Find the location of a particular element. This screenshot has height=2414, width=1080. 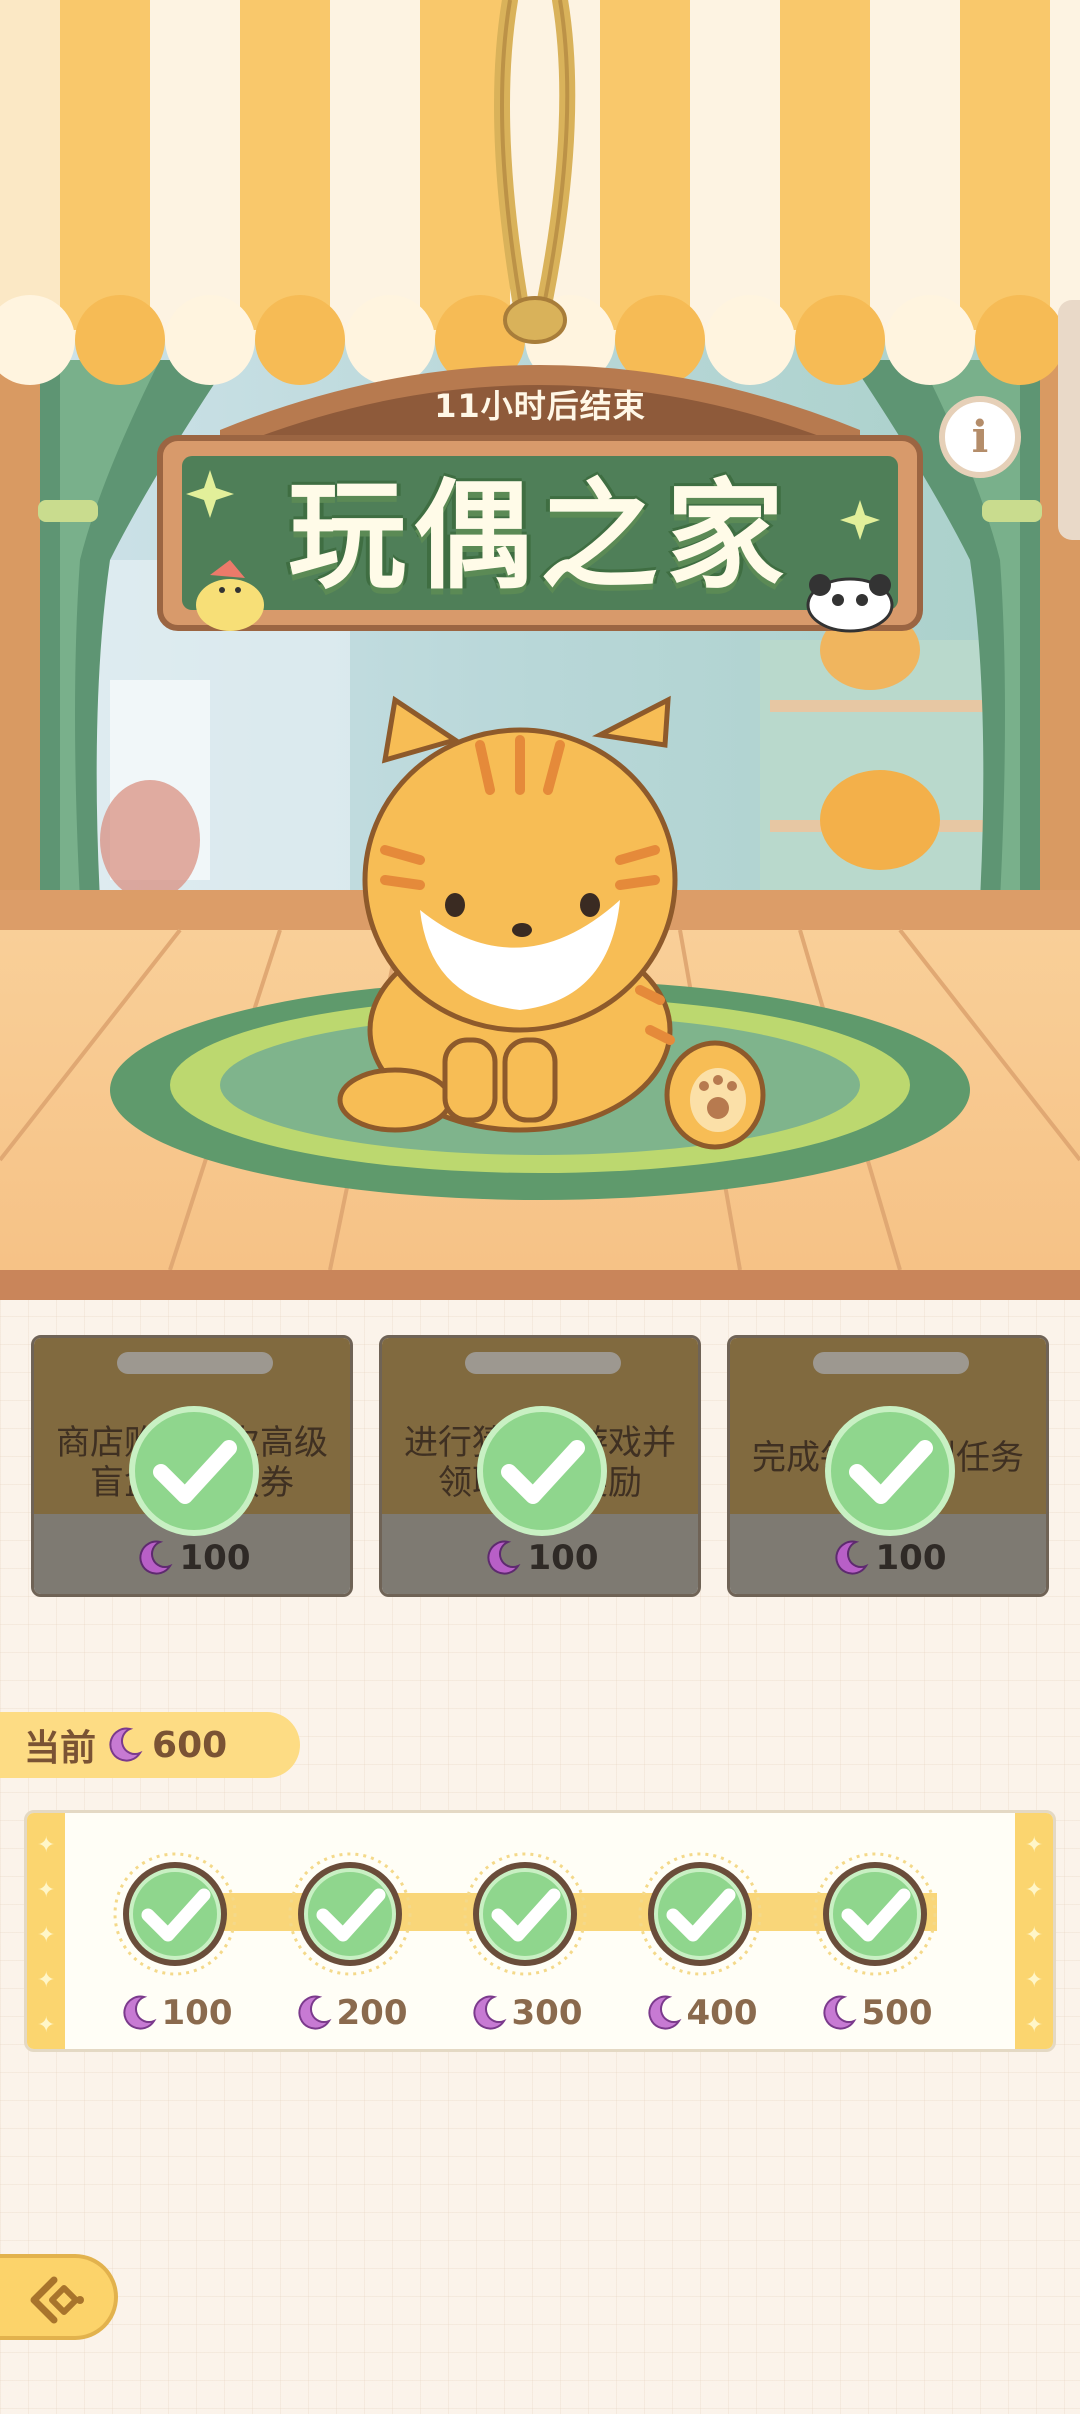

task-card: 商店购买一次高级盲盒或扭蛋券 100 is located at coordinates (192, 1466).